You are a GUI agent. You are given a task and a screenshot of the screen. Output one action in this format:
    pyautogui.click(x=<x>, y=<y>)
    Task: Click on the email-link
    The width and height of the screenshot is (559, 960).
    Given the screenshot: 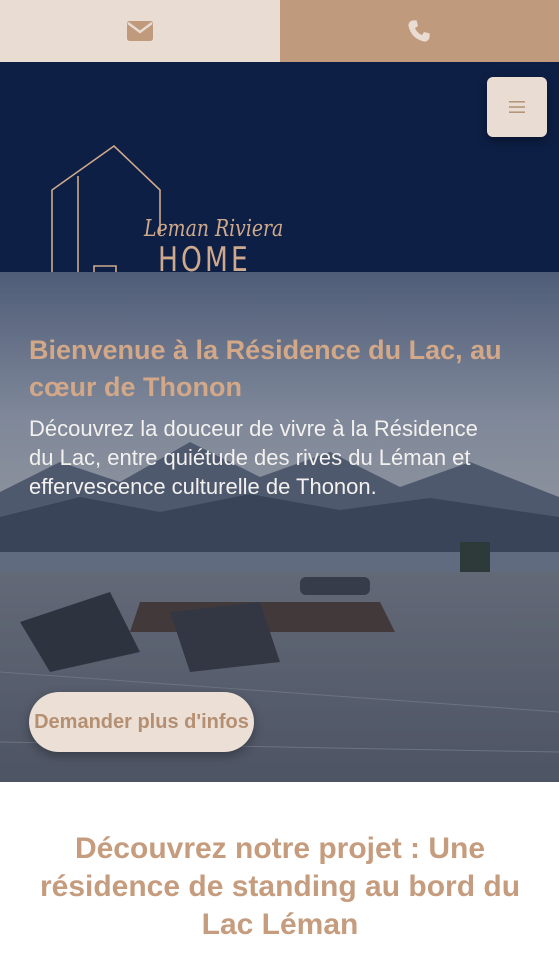 What is the action you would take?
    pyautogui.click(x=140, y=31)
    